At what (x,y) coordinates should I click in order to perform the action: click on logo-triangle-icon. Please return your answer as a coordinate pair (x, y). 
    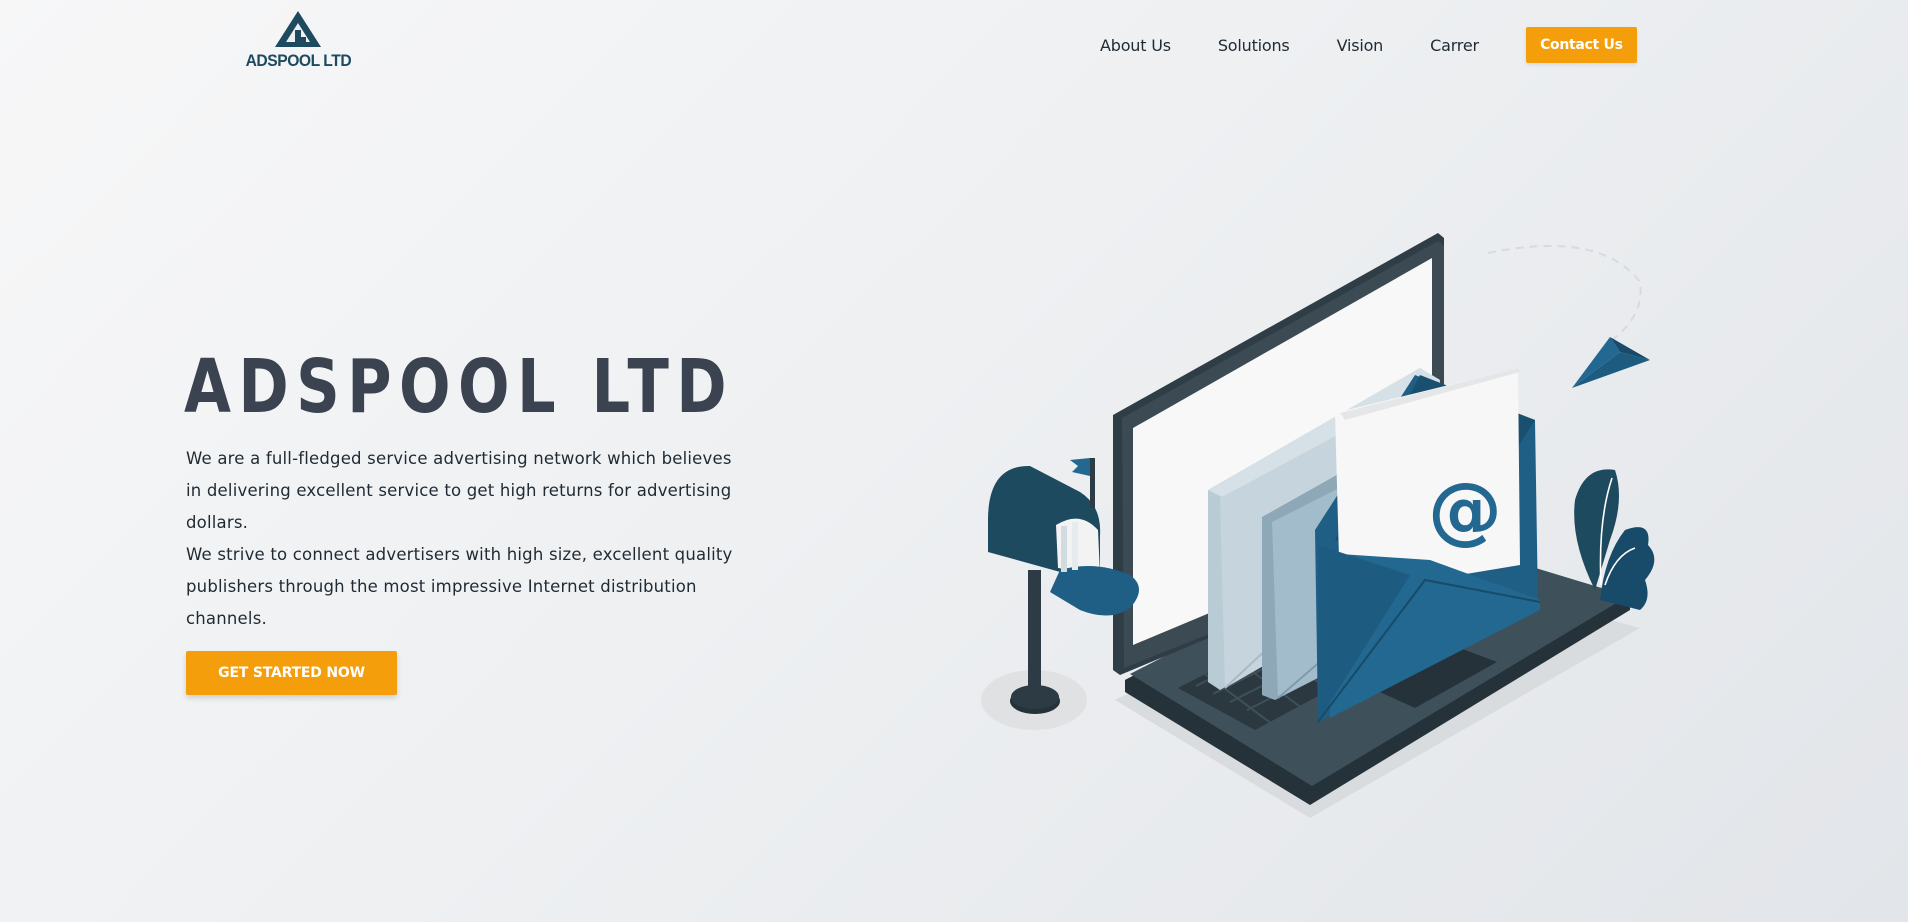
    Looking at the image, I should click on (298, 29).